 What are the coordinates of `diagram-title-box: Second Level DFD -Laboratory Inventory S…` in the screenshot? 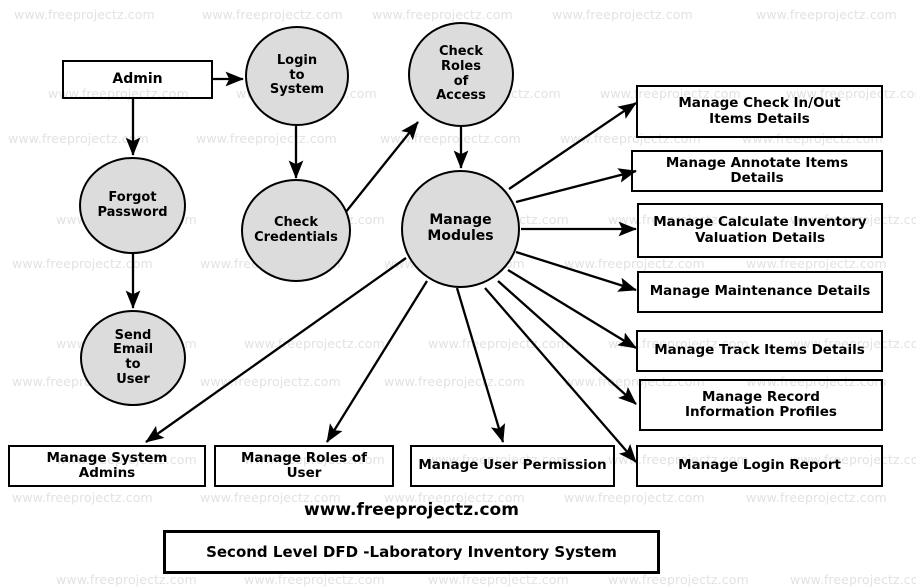 It's located at (411, 552).